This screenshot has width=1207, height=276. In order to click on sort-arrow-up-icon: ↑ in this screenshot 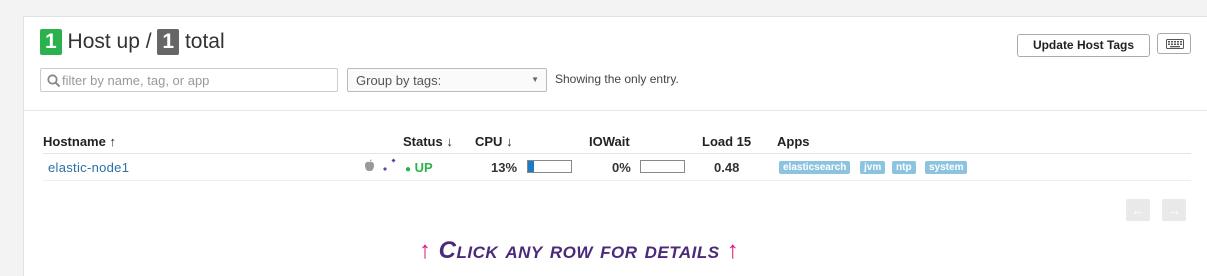, I will do `click(112, 141)`.